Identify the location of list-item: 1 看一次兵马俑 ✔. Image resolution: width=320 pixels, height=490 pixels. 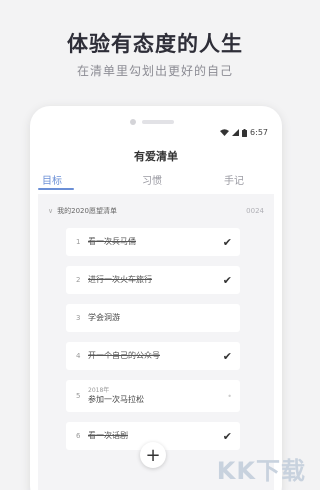
(153, 242).